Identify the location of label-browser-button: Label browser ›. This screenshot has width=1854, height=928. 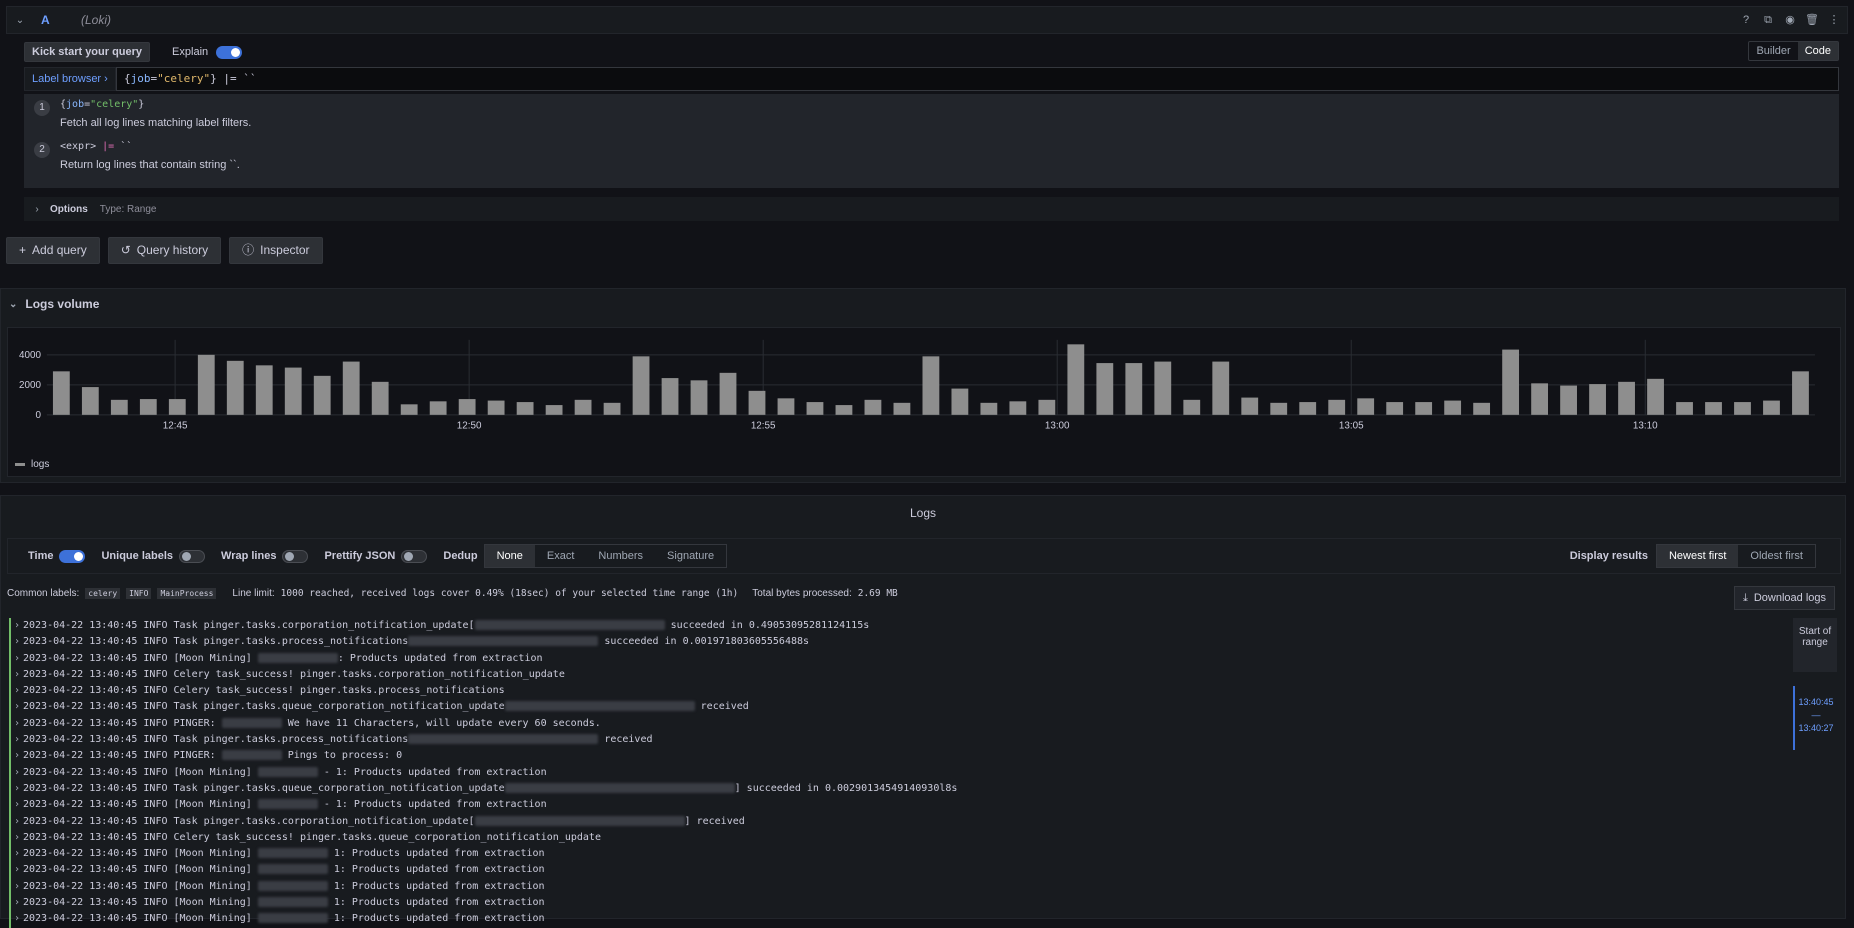
(70, 79).